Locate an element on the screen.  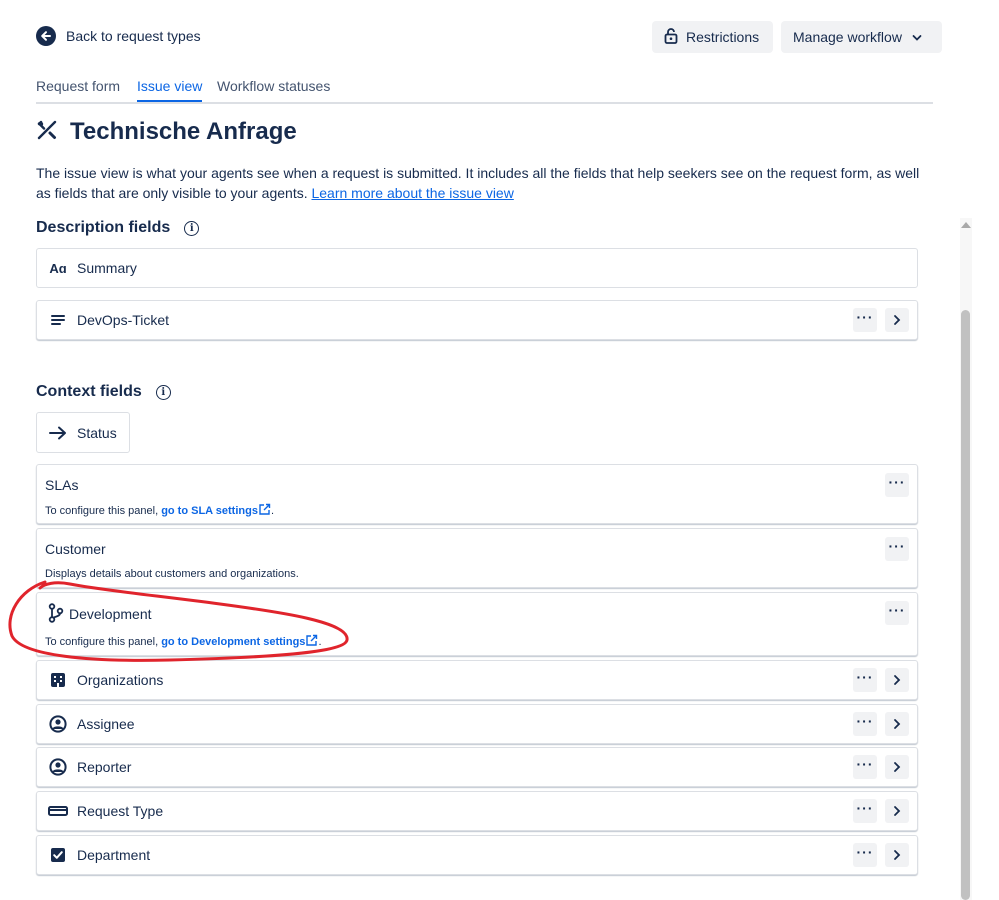
paragraph-icon is located at coordinates (58, 320).